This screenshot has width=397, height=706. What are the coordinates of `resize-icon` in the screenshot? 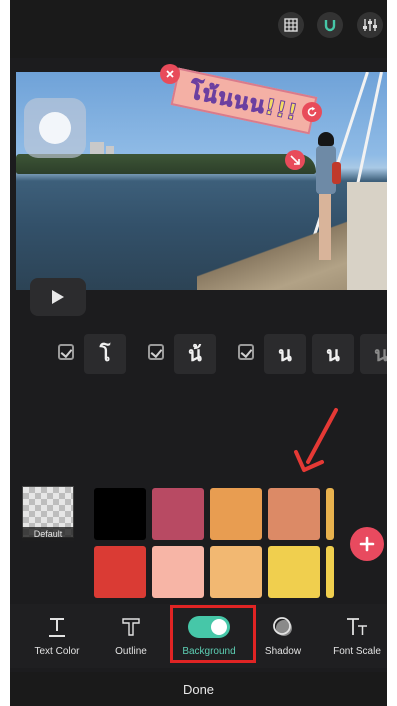 It's located at (295, 160).